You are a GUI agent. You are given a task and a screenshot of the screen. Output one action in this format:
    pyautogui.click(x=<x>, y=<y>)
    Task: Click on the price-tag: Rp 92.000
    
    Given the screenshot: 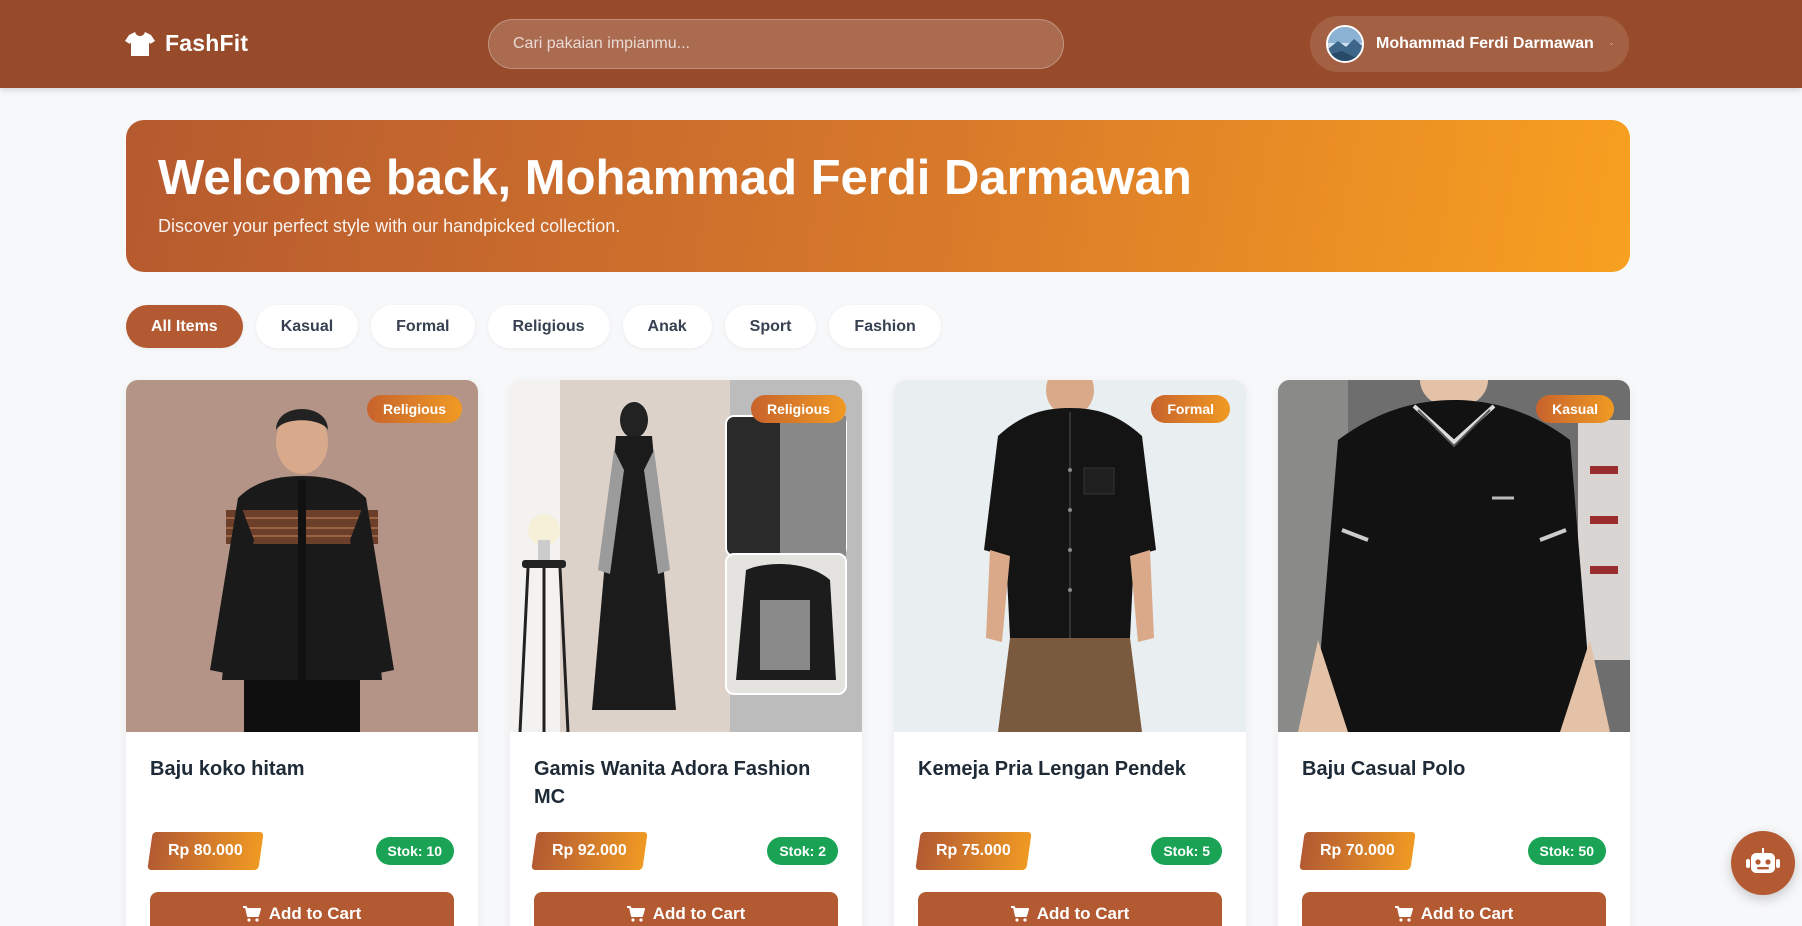 What is the action you would take?
    pyautogui.click(x=589, y=851)
    